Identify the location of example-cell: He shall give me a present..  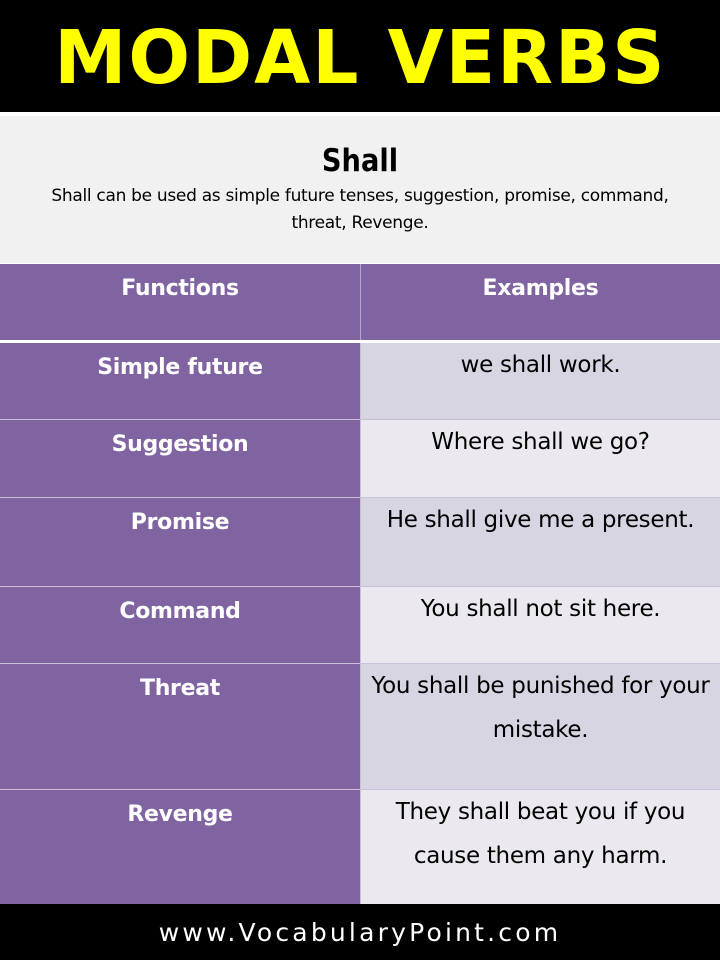
(540, 542).